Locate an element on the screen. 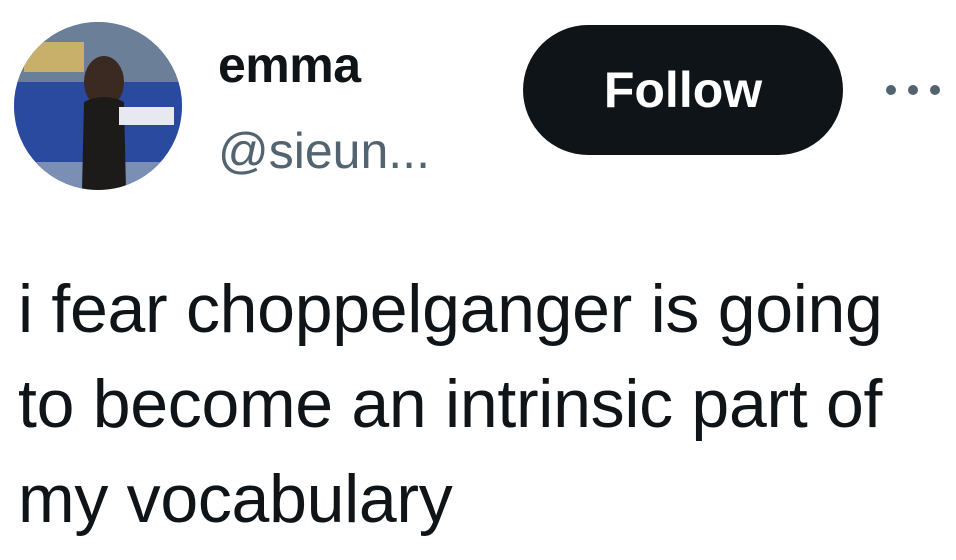 Image resolution: width=956 pixels, height=560 pixels. more-options-button is located at coordinates (913, 90).